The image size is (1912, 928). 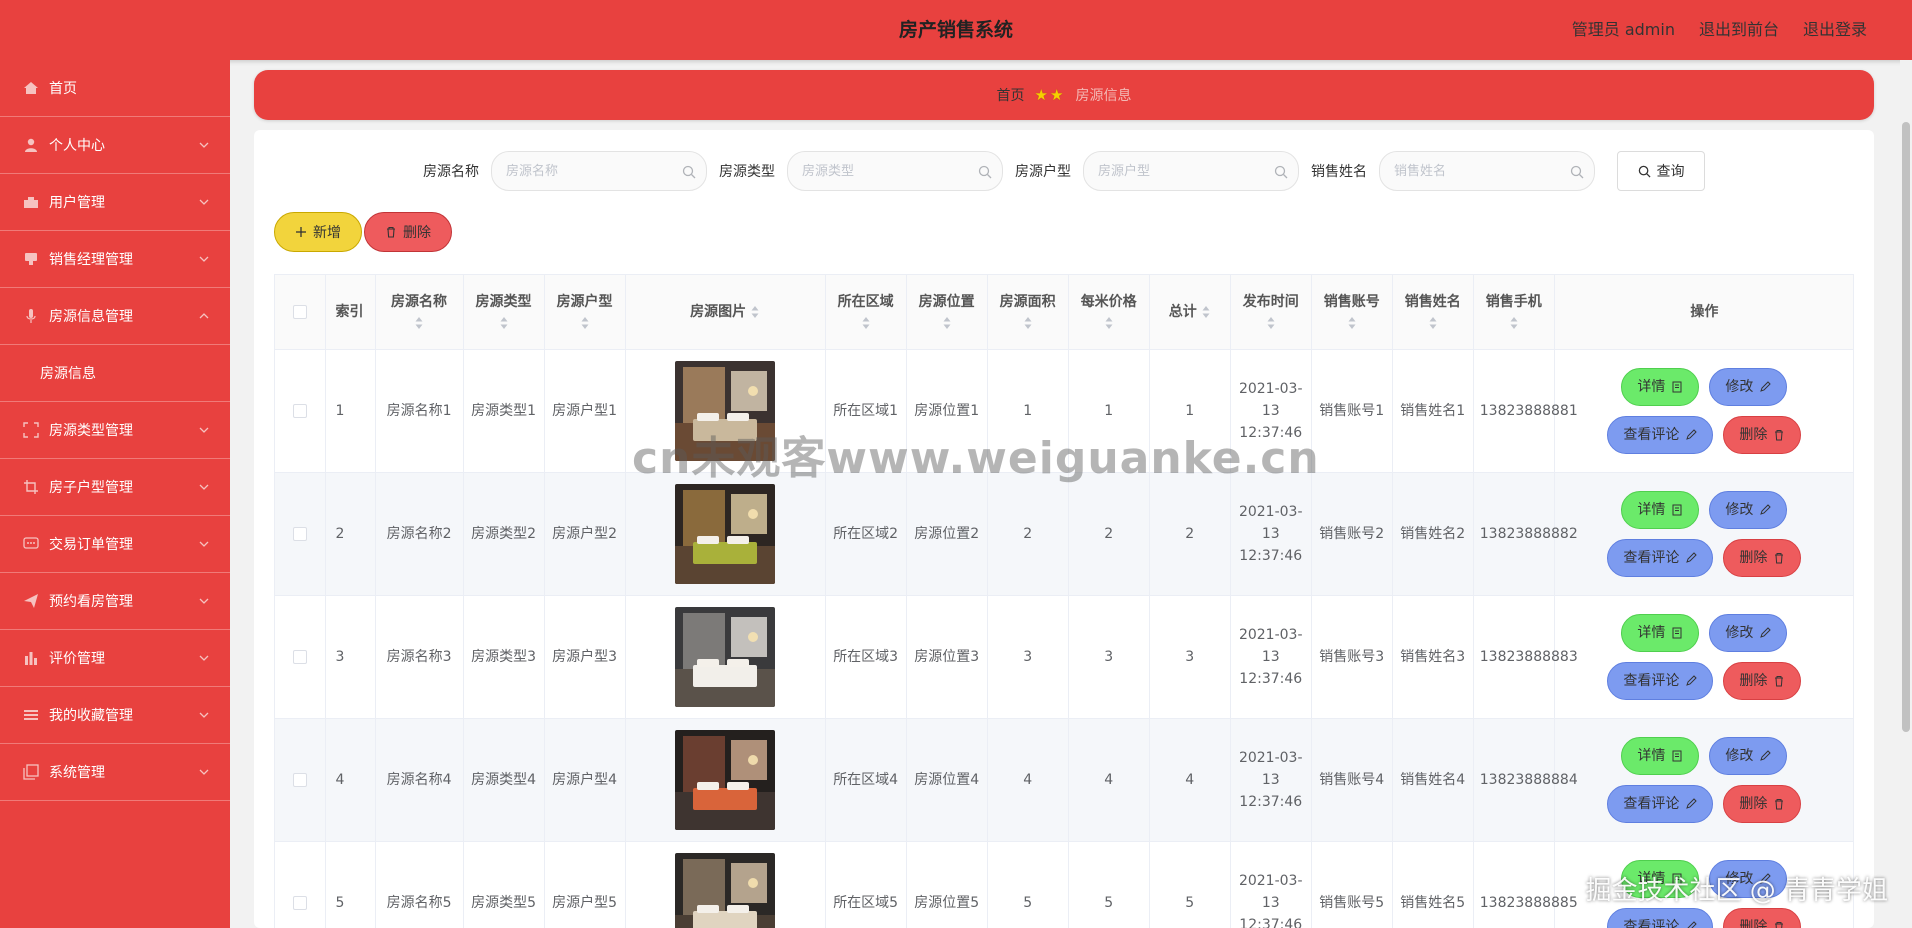 What do you see at coordinates (1433, 657) in the screenshot?
I see `cell-sales-name: 销售姓名3` at bounding box center [1433, 657].